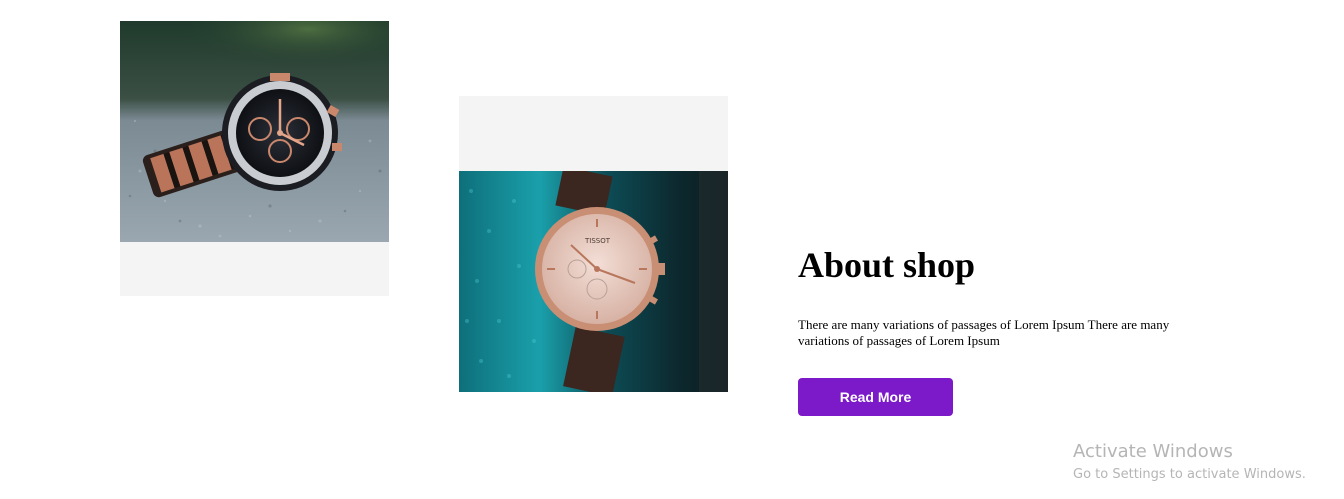 The width and height of the screenshot is (1344, 499). Describe the element at coordinates (875, 397) in the screenshot. I see `read-more-button: Read More` at that location.